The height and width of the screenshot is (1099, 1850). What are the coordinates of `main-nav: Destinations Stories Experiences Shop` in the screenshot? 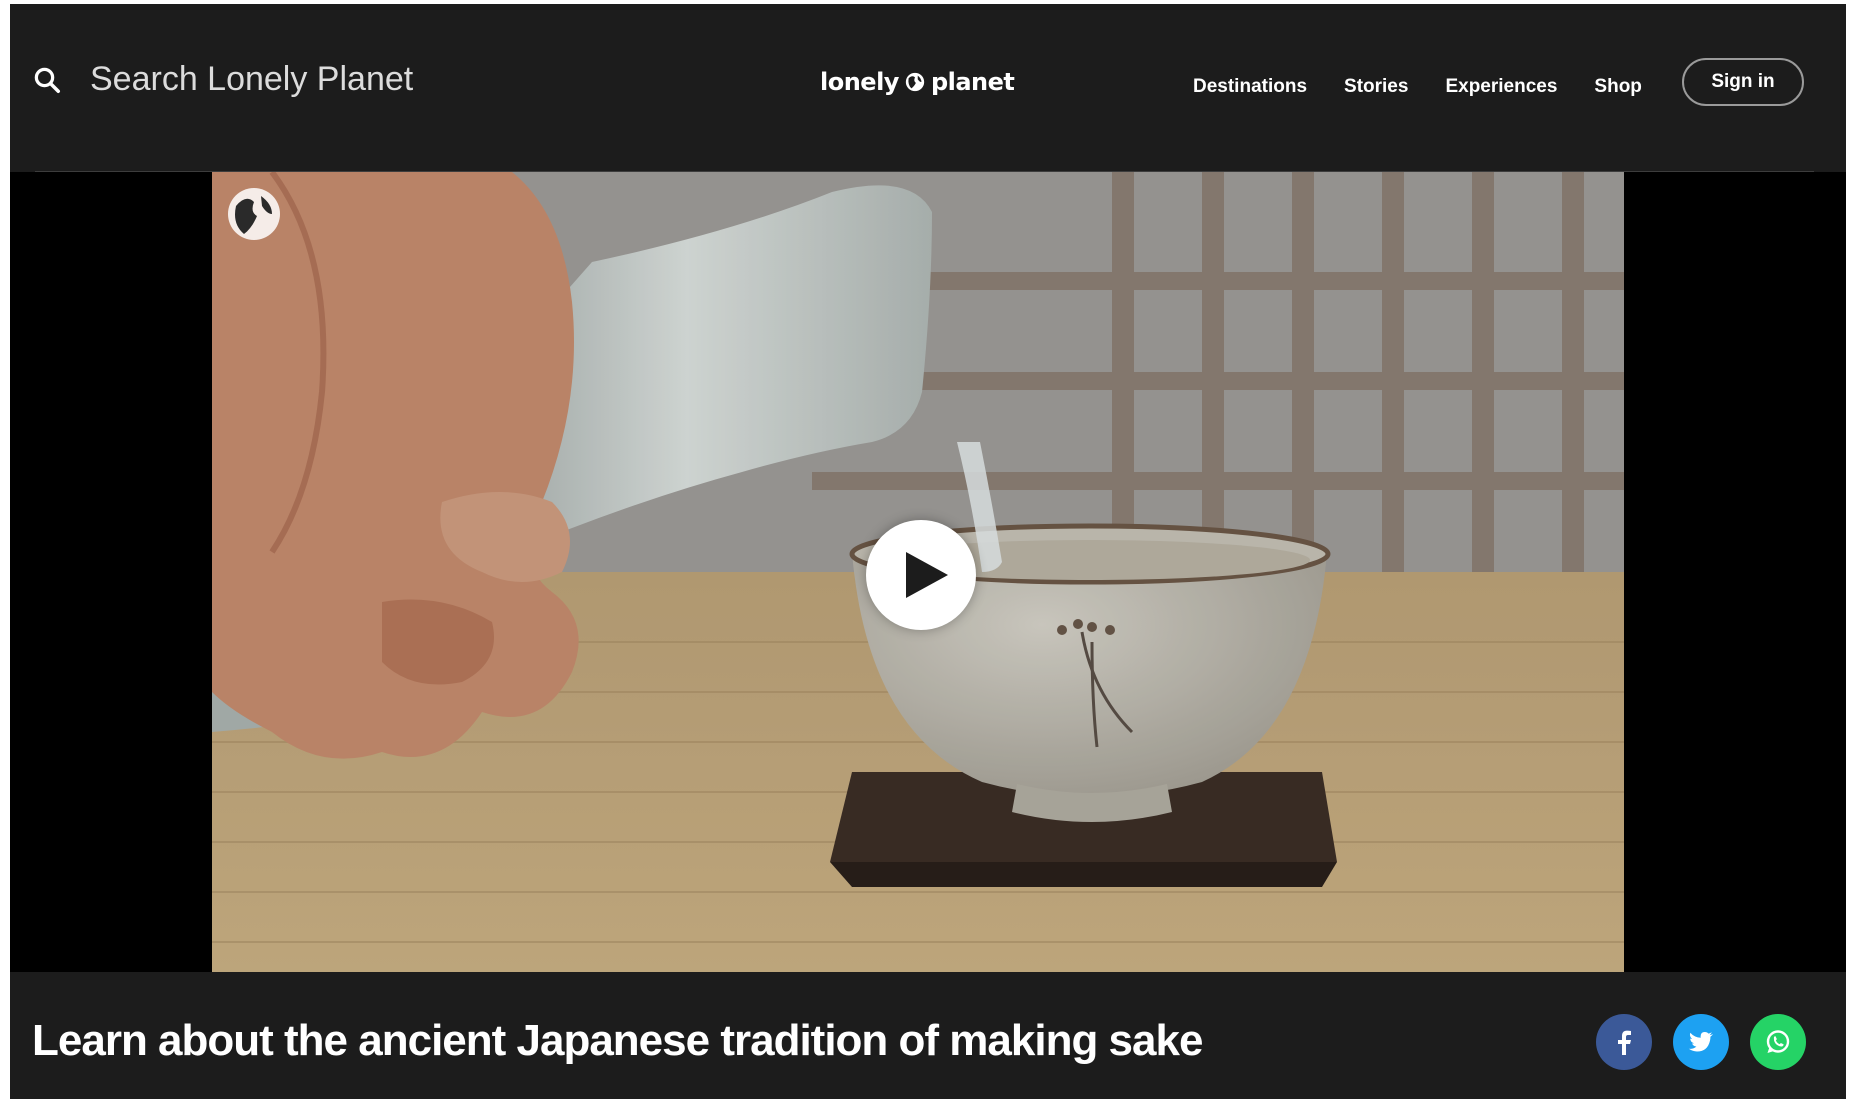 It's located at (1436, 87).